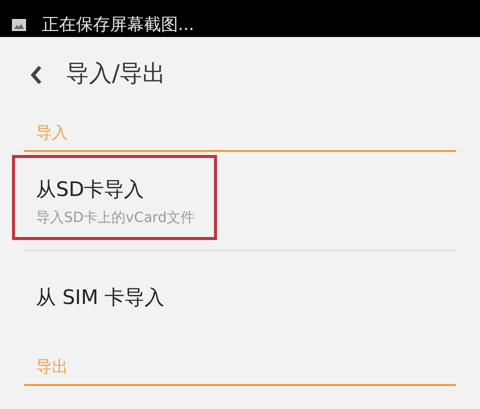  I want to click on item-subtitle: 导入SD卡上的vCard文件, so click(116, 218).